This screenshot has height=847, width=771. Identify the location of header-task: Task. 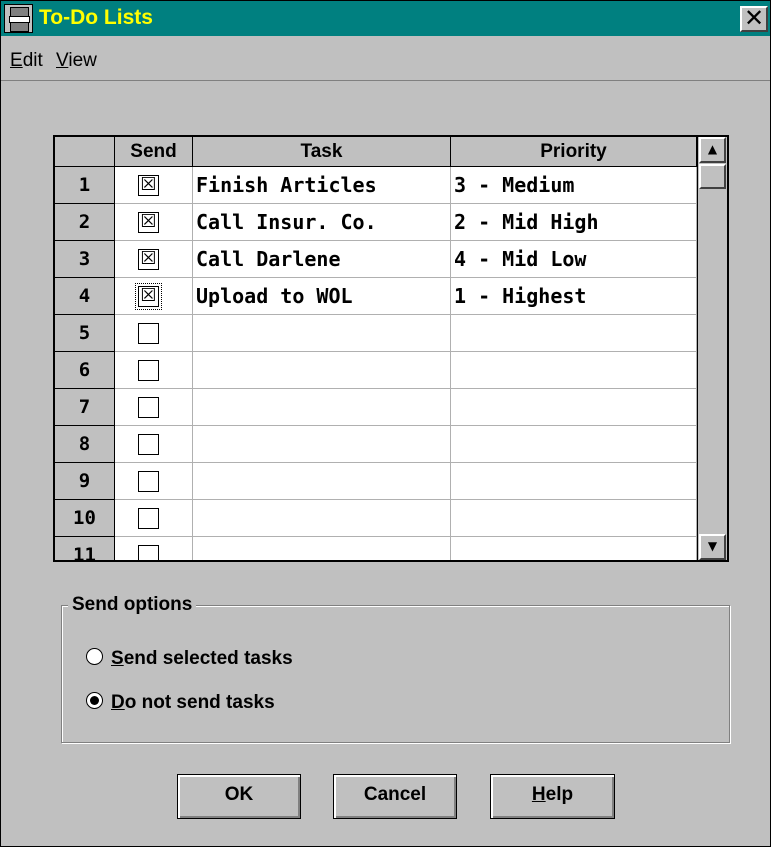
(322, 152).